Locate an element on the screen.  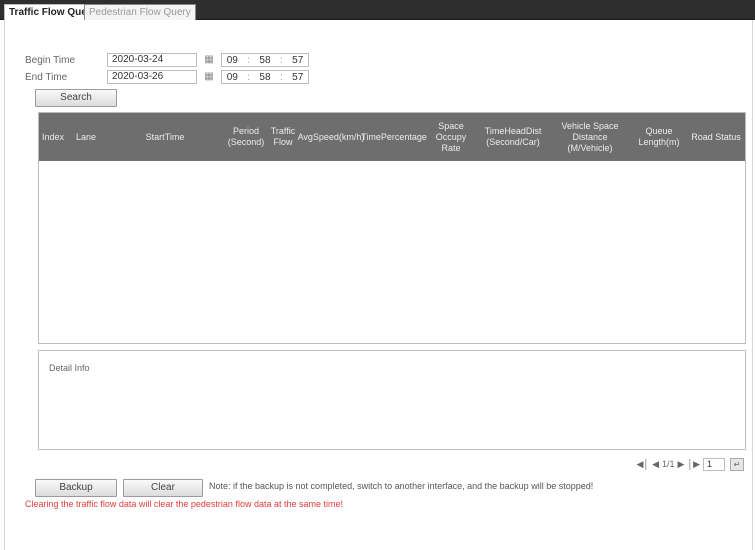
begin-time-row: Begin Time 2020-03-24 ▦ 09 : 58 : 57 is located at coordinates (167, 60).